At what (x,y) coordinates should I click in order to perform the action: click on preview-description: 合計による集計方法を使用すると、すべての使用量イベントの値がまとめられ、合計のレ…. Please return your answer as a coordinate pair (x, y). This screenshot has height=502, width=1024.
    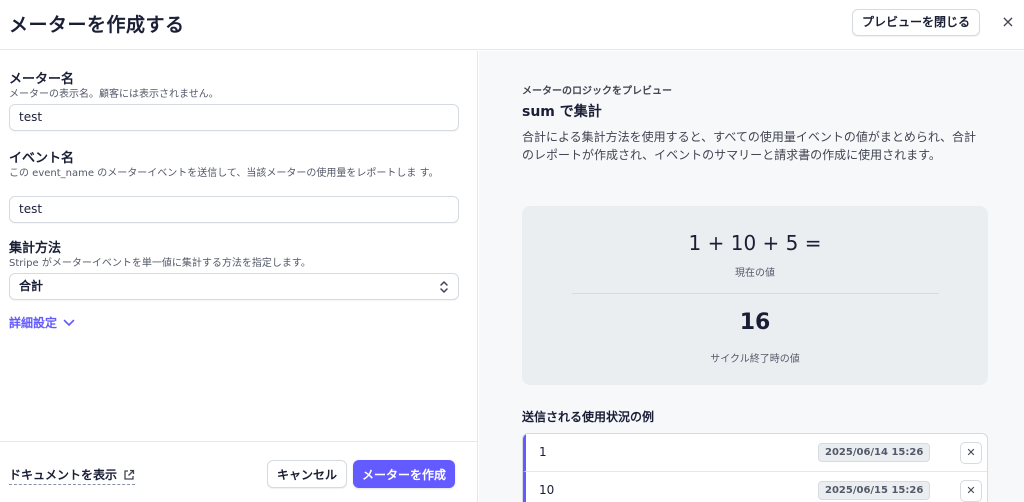
    Looking at the image, I should click on (749, 146).